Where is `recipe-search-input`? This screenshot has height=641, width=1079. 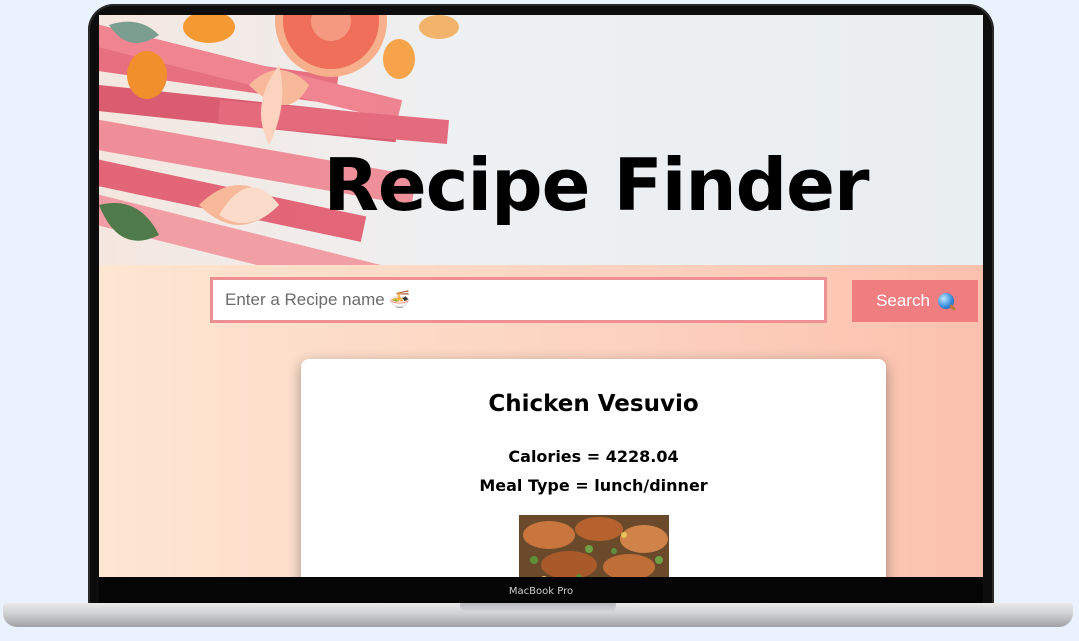
recipe-search-input is located at coordinates (518, 300).